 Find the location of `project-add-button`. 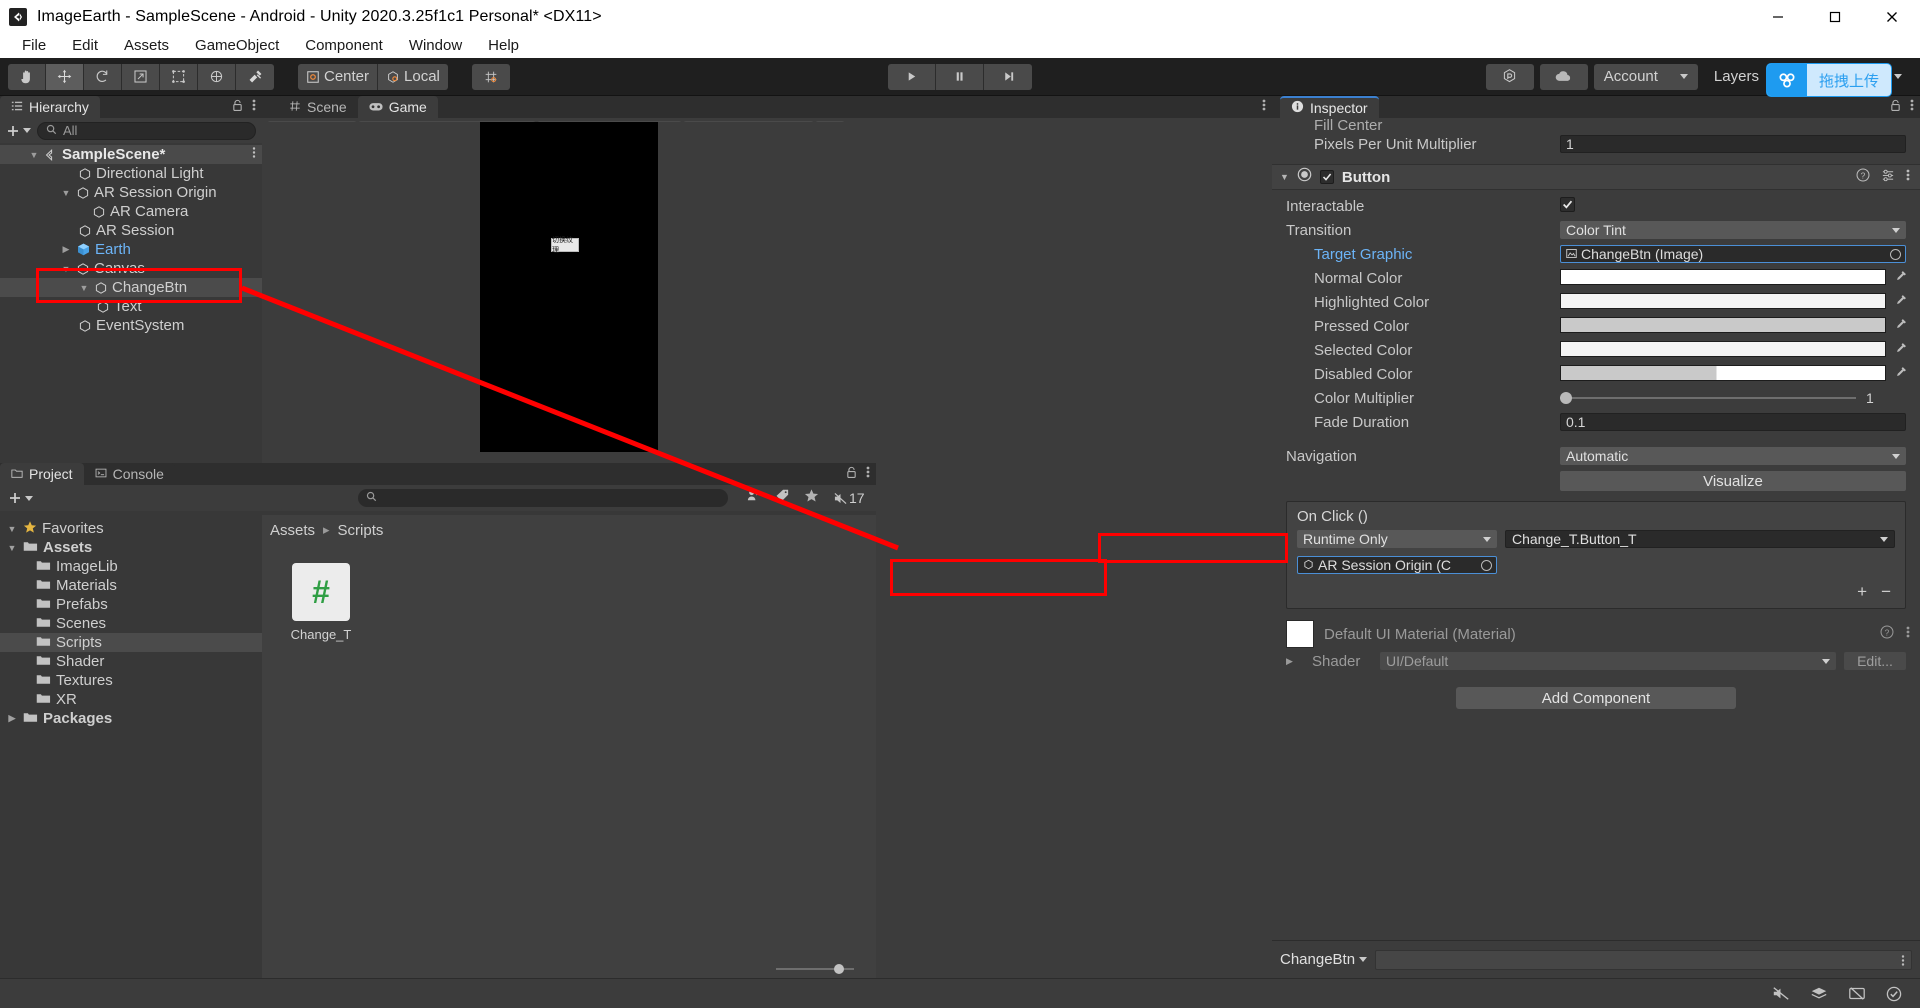

project-add-button is located at coordinates (20, 498).